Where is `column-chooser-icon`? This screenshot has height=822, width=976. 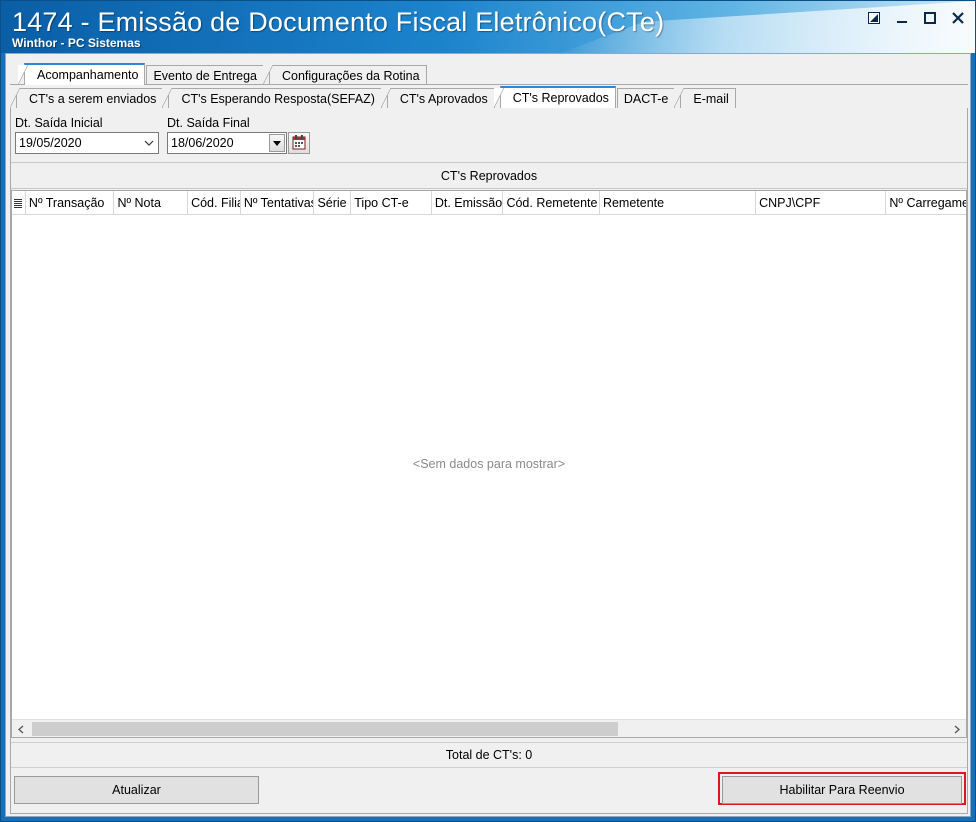
column-chooser-icon is located at coordinates (19, 202).